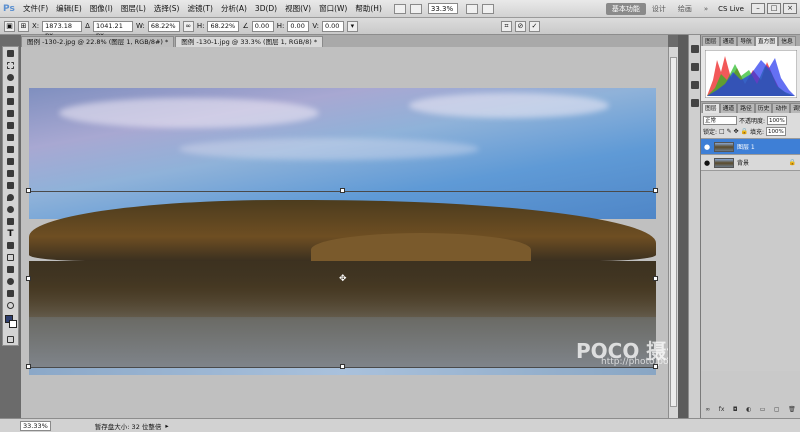 This screenshot has height=432, width=800. What do you see at coordinates (333, 8) in the screenshot?
I see `menu-window: 窗口(W)` at bounding box center [333, 8].